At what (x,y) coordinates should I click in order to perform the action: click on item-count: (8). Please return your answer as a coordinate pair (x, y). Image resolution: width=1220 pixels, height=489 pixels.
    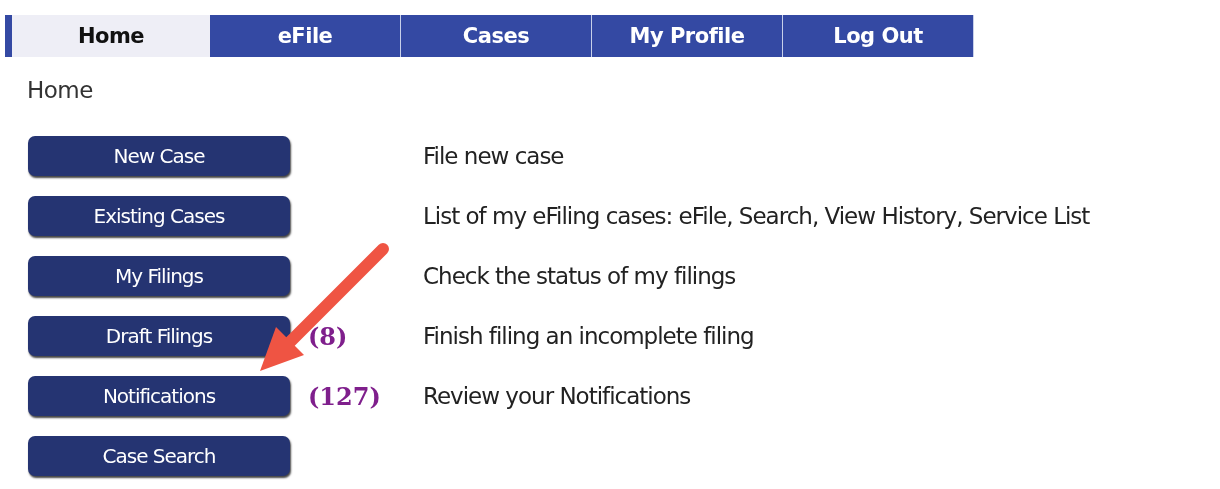
    Looking at the image, I should click on (328, 336).